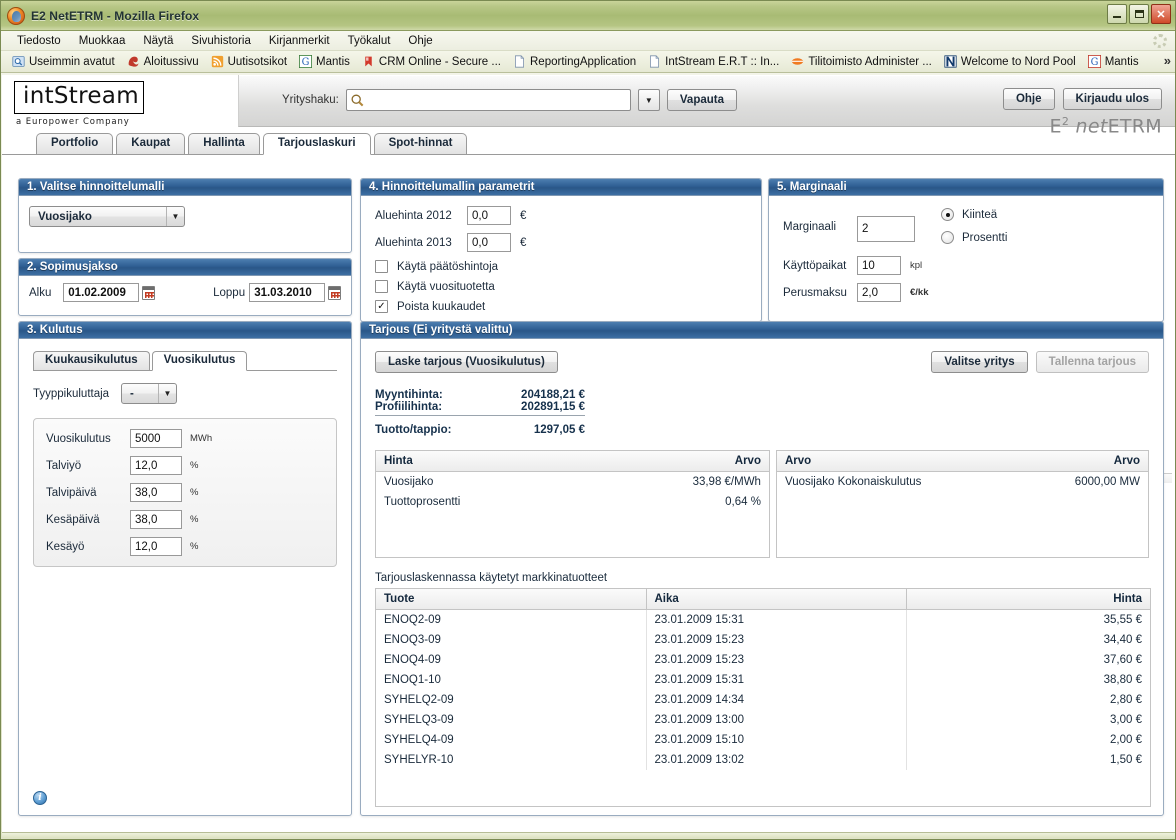 This screenshot has height=840, width=1176. I want to click on bookmark-reportingapplication: ReportingApplication, so click(574, 61).